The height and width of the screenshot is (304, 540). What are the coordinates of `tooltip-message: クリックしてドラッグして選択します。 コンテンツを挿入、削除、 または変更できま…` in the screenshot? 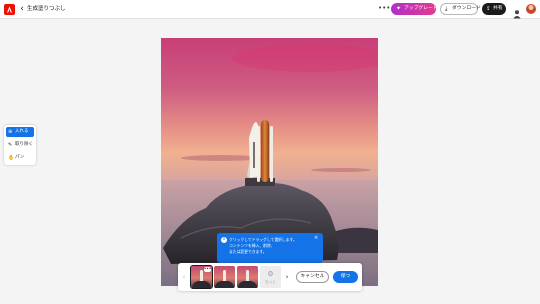 It's located at (263, 245).